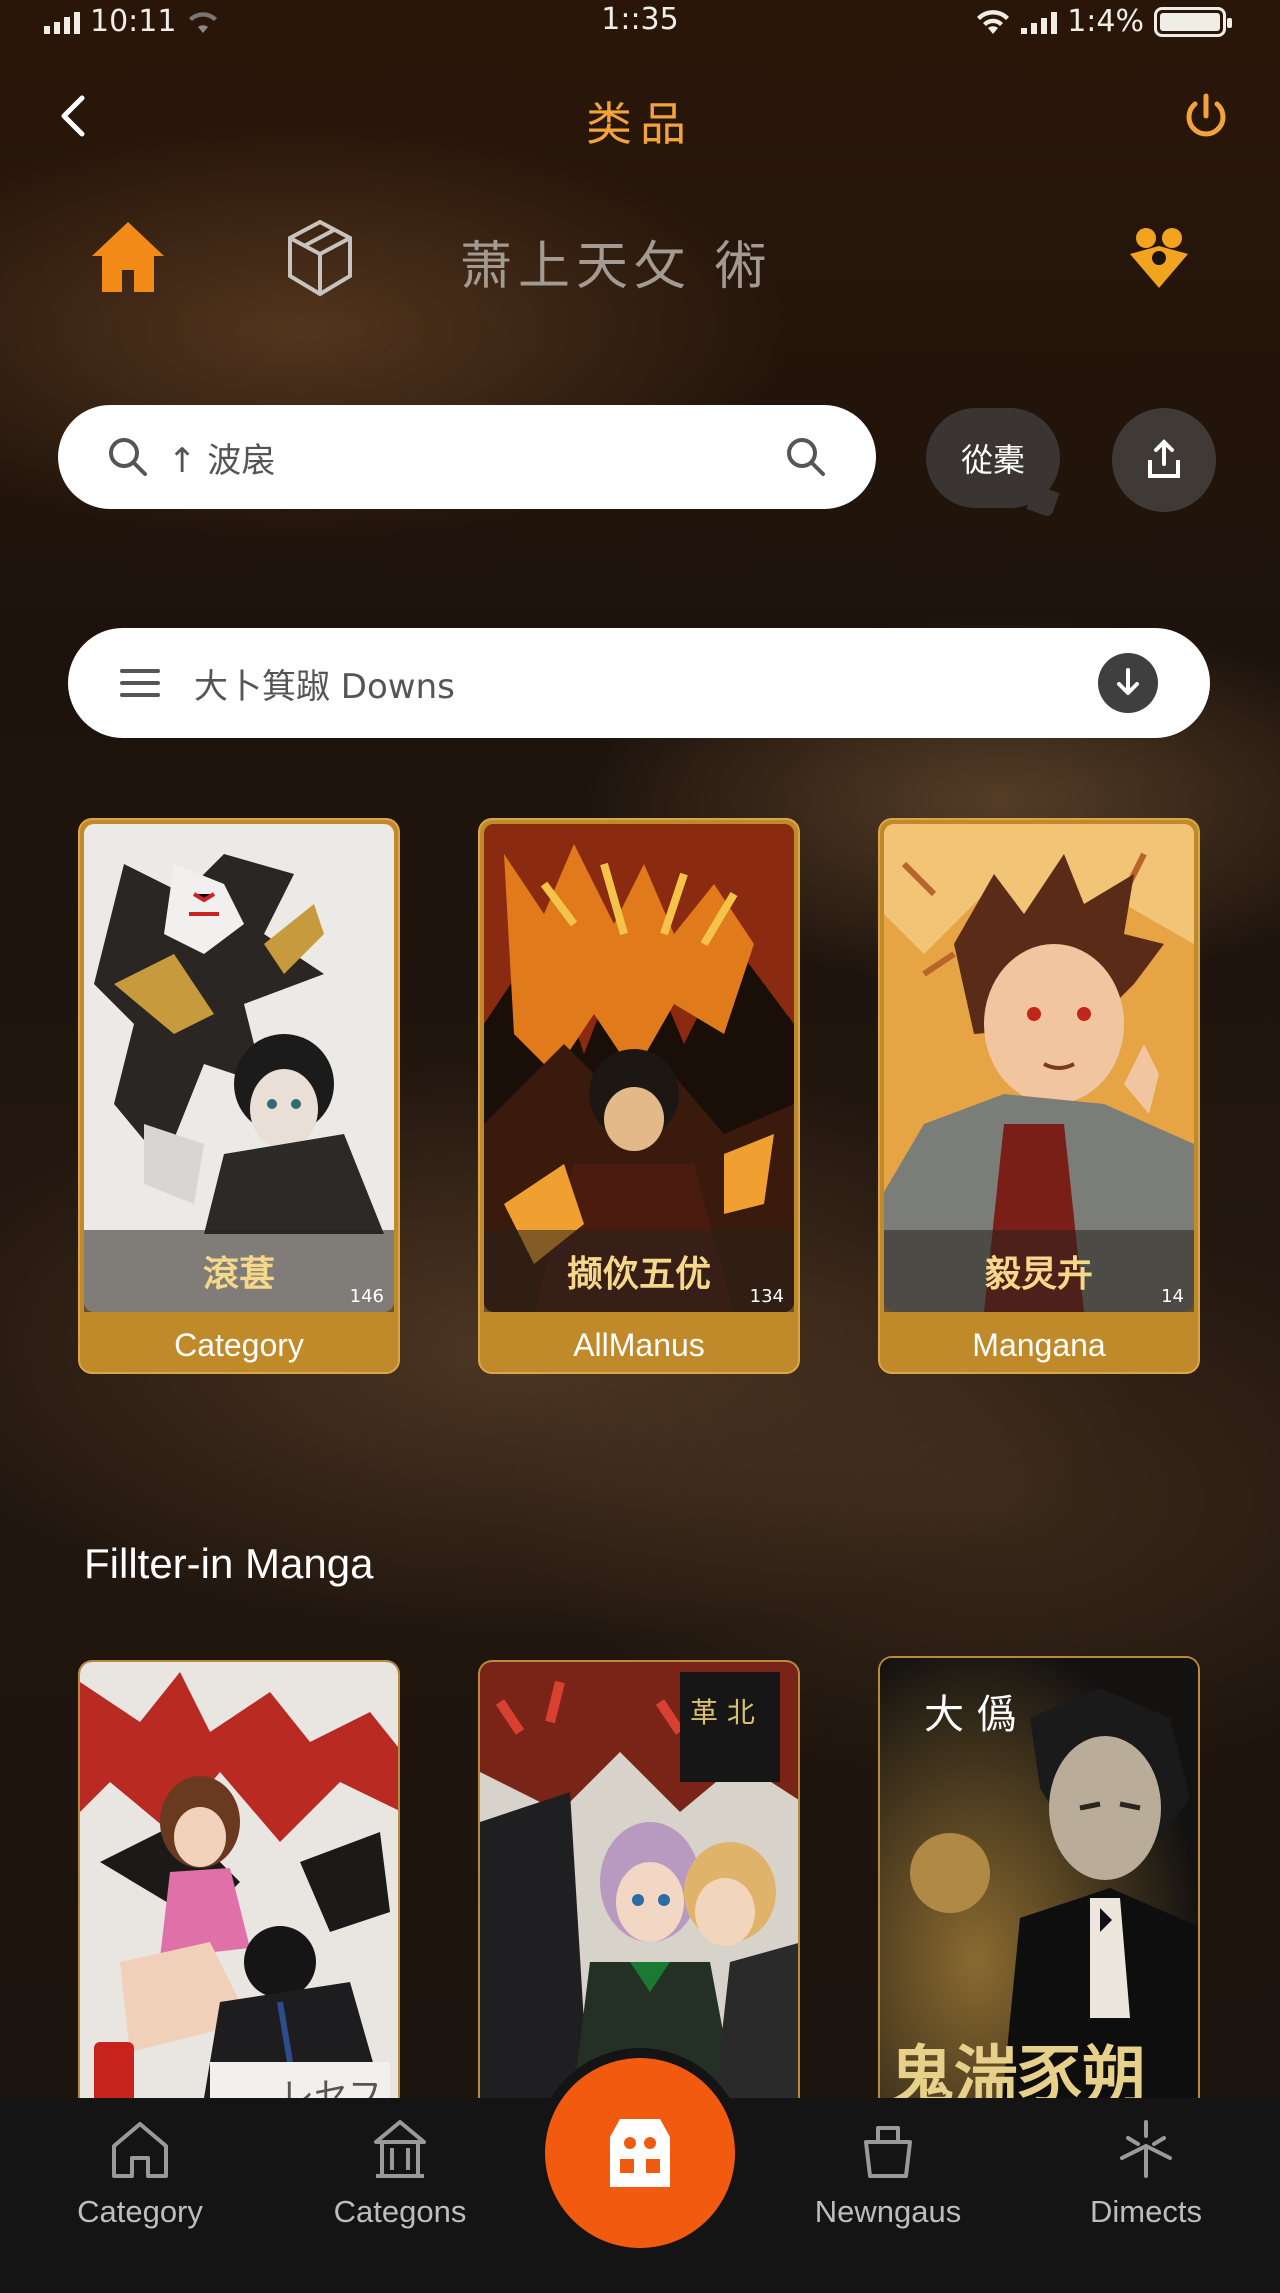  What do you see at coordinates (140, 2150) in the screenshot?
I see `home-outline-icon` at bounding box center [140, 2150].